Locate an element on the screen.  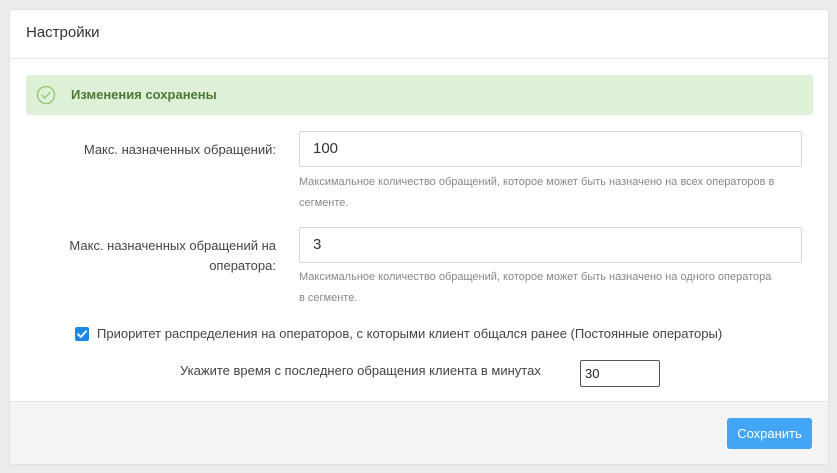
check-circle-icon is located at coordinates (46, 95).